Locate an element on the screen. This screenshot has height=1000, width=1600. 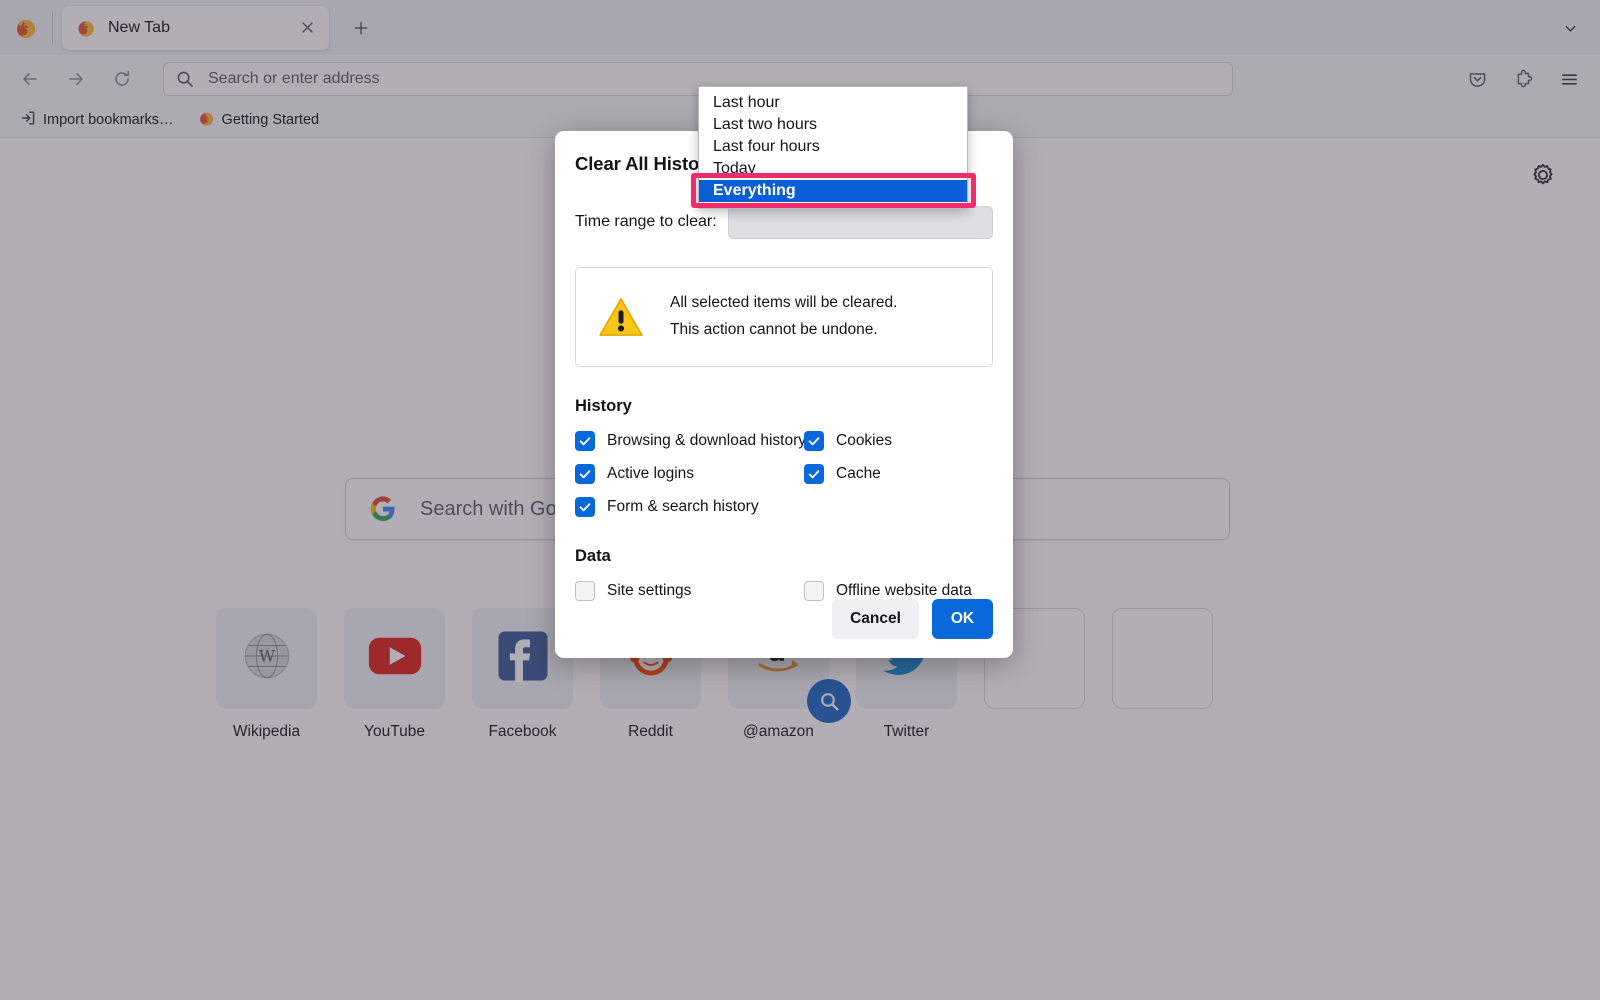
checkbox-label: Cache is located at coordinates (858, 473).